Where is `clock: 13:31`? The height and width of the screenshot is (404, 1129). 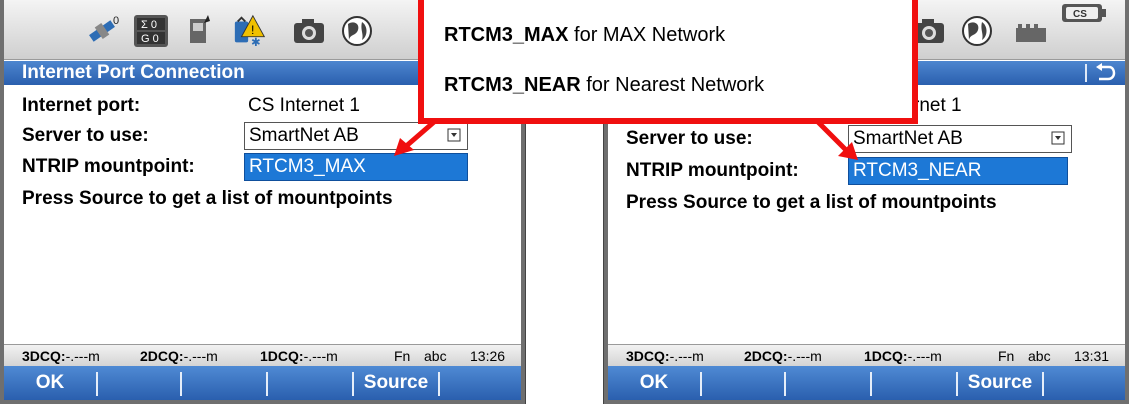 clock: 13:31 is located at coordinates (1092, 356).